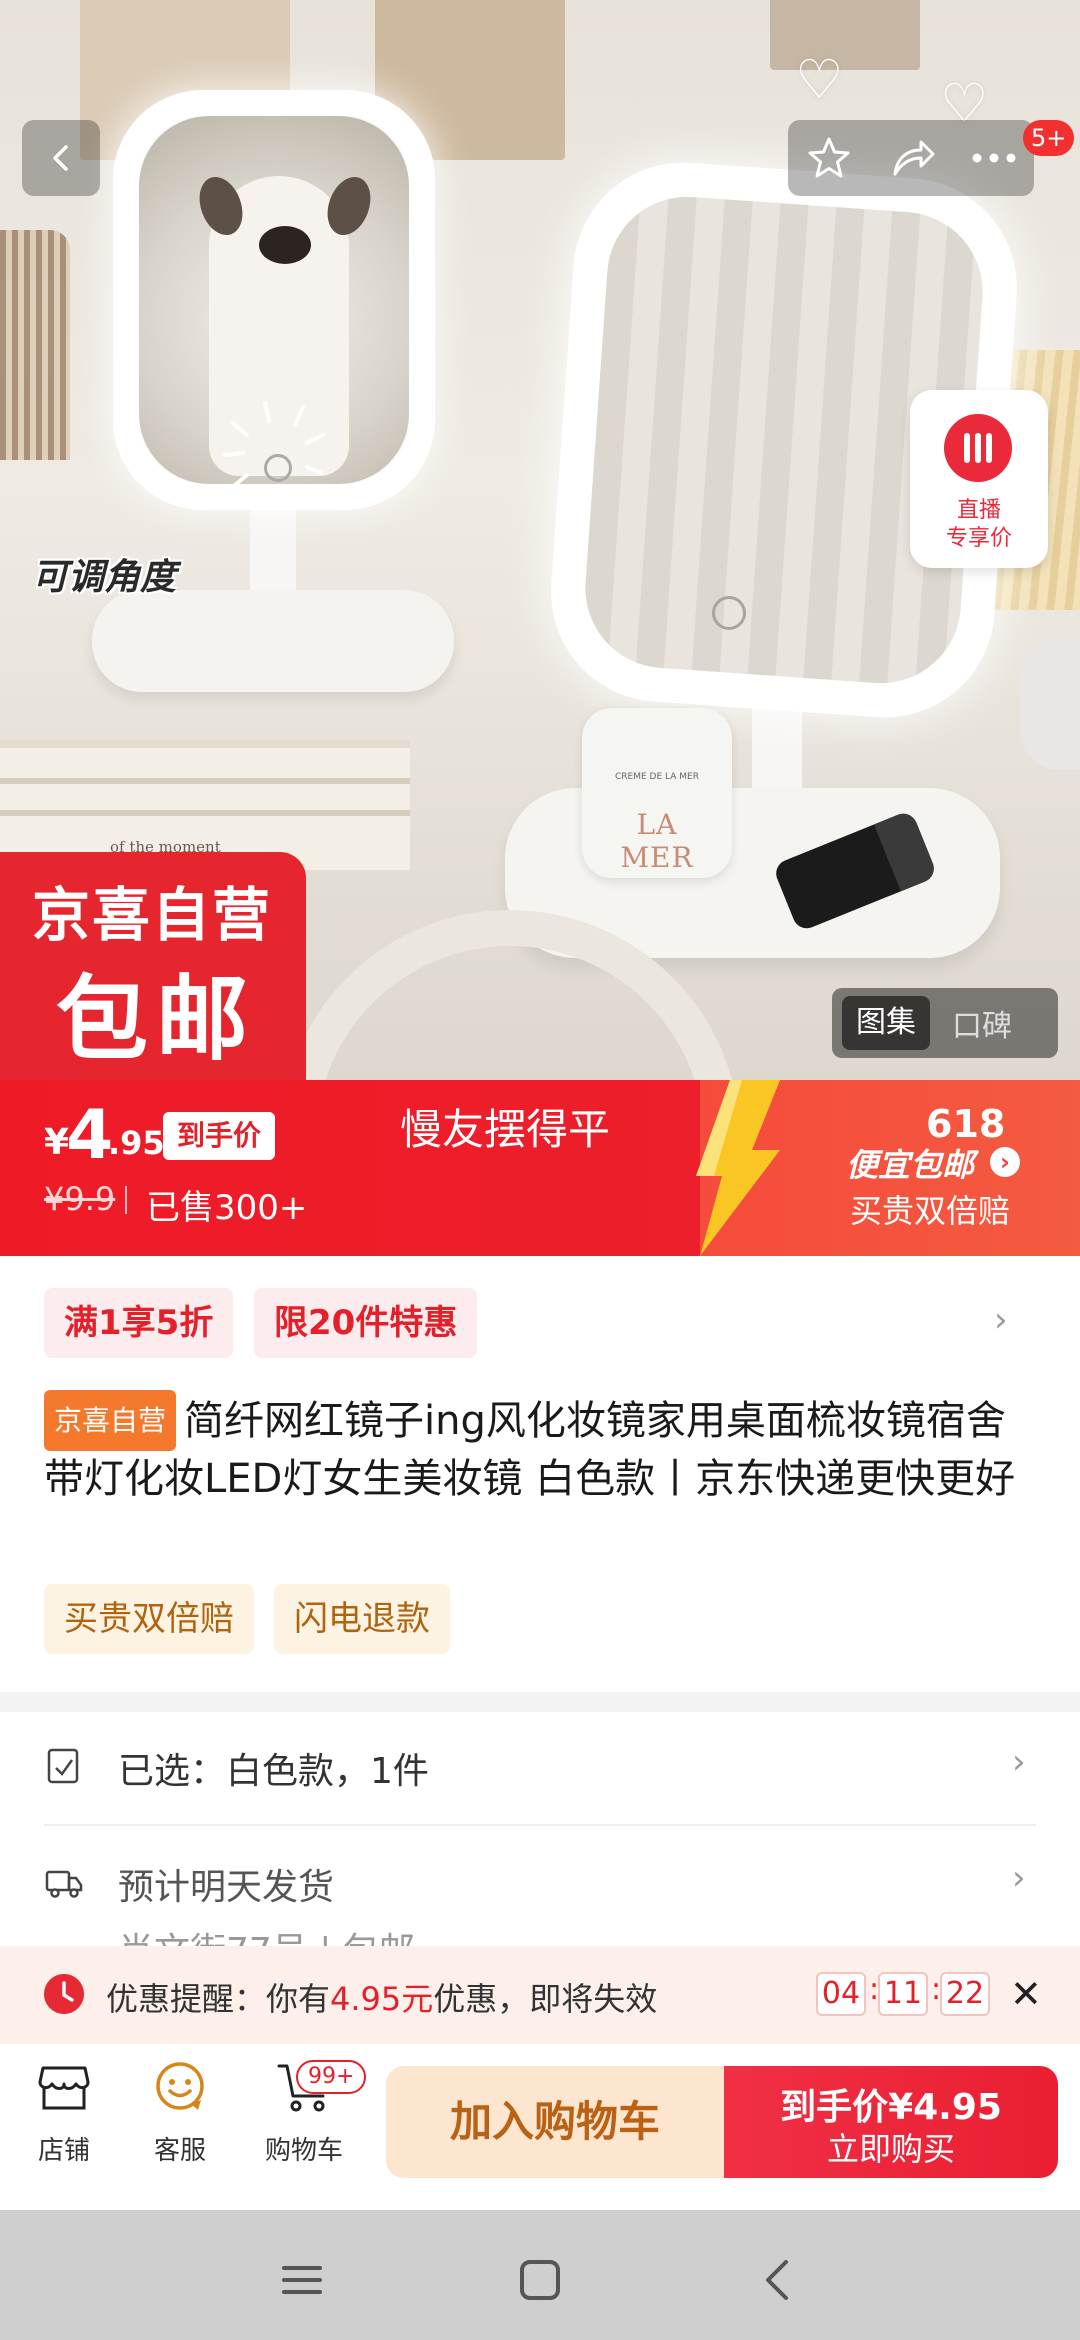  I want to click on service-tag: 闪电退款, so click(362, 1619).